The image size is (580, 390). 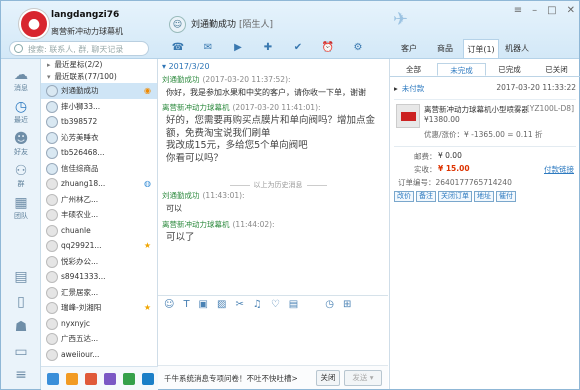 I want to click on message-time: (11:43:01):, so click(x=223, y=195).